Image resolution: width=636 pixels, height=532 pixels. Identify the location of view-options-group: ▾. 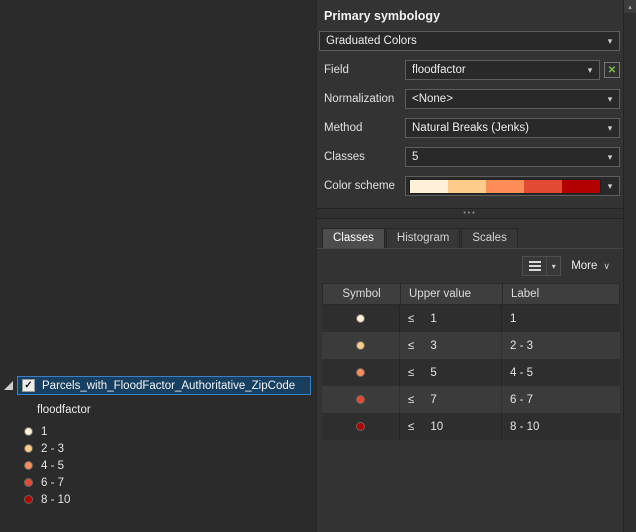
(542, 266).